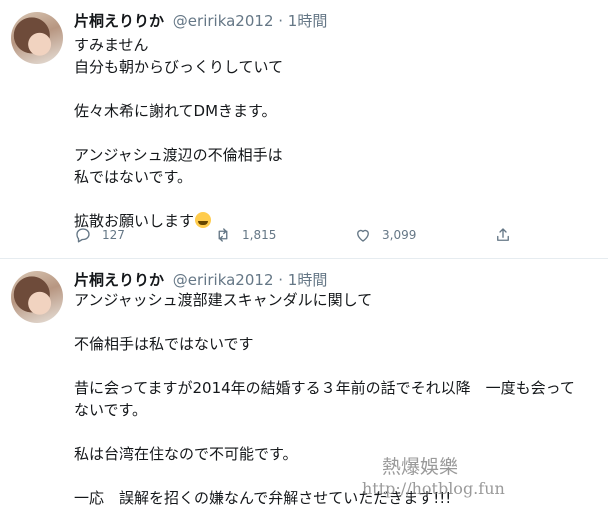 Image resolution: width=608 pixels, height=509 pixels. Describe the element at coordinates (433, 488) in the screenshot. I see `watermark-url: http://hotblog.fun` at that location.